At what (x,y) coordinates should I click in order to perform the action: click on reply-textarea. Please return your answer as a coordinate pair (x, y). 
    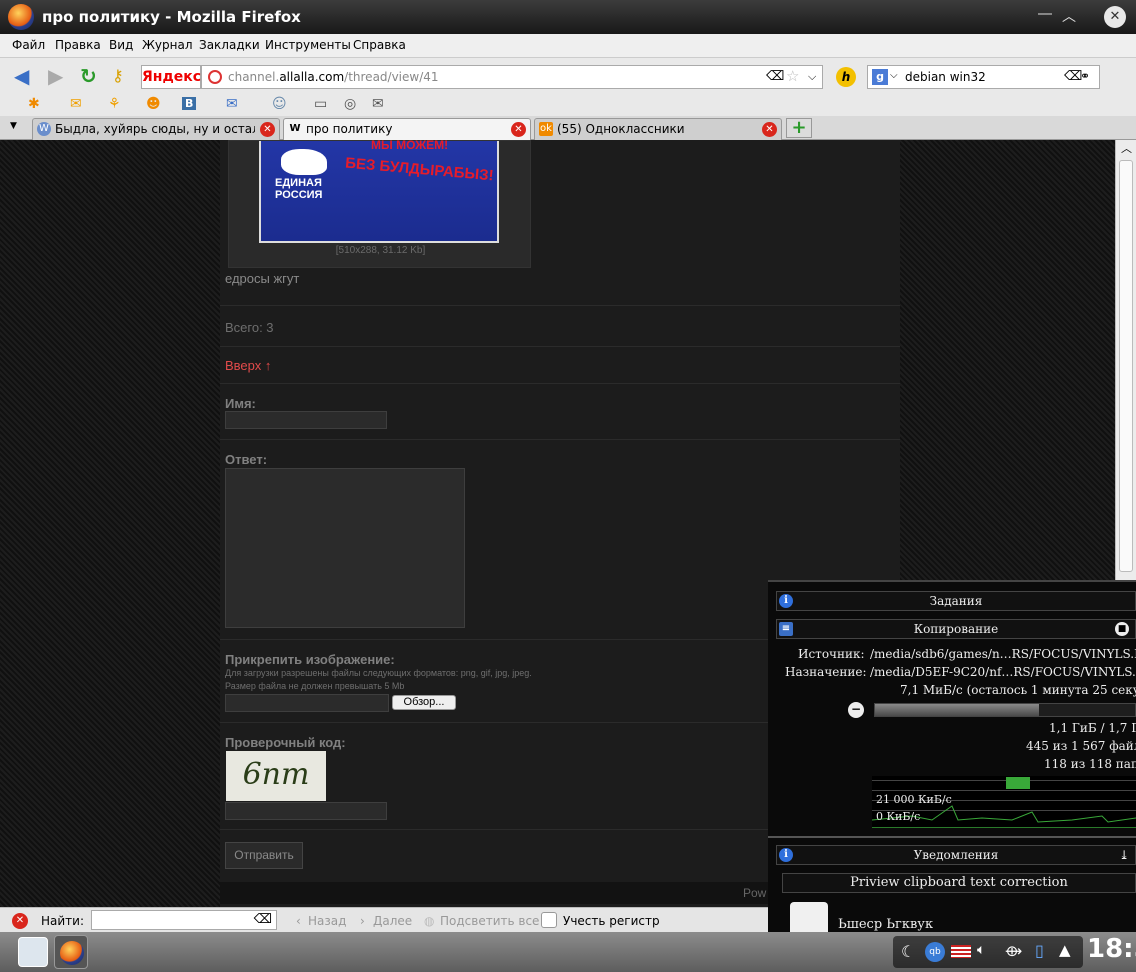
    Looking at the image, I should click on (345, 548).